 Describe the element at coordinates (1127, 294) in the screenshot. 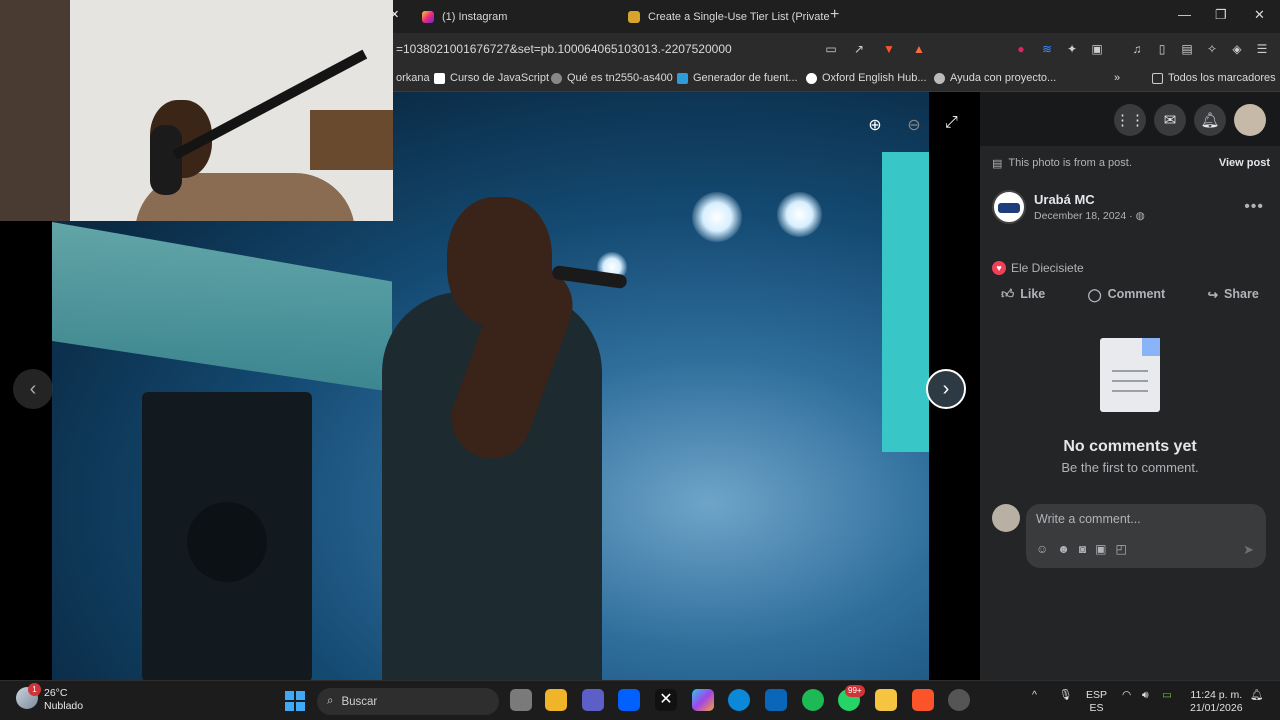

I see `comment-button: ◯ Comment` at that location.